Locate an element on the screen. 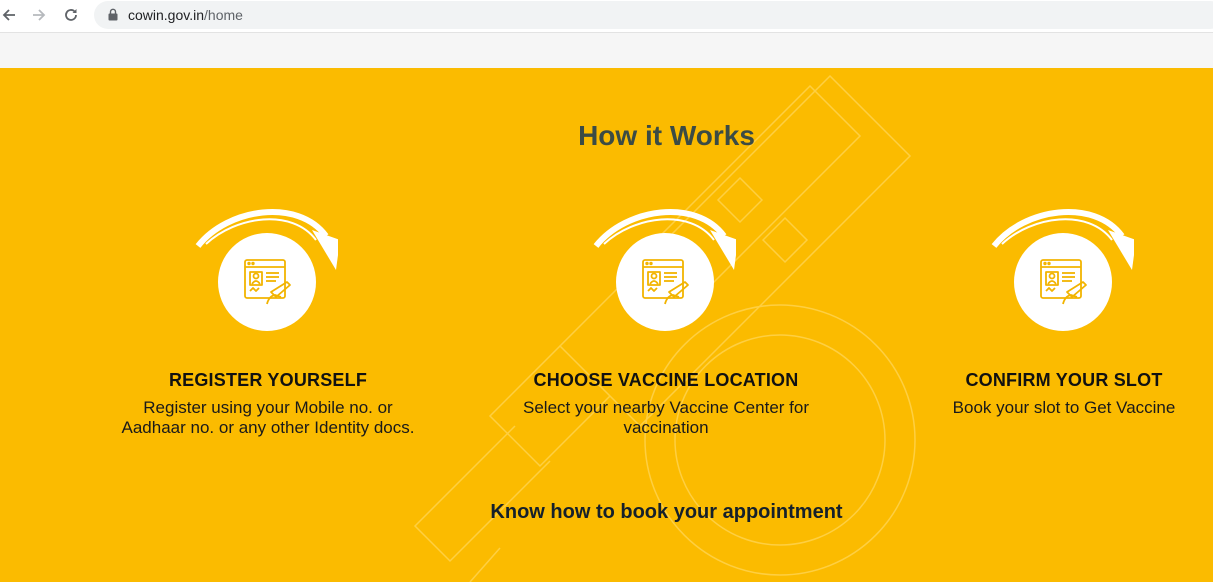 This screenshot has width=1213, height=582. address-bar: cowin.gov.in/home is located at coordinates (653, 15).